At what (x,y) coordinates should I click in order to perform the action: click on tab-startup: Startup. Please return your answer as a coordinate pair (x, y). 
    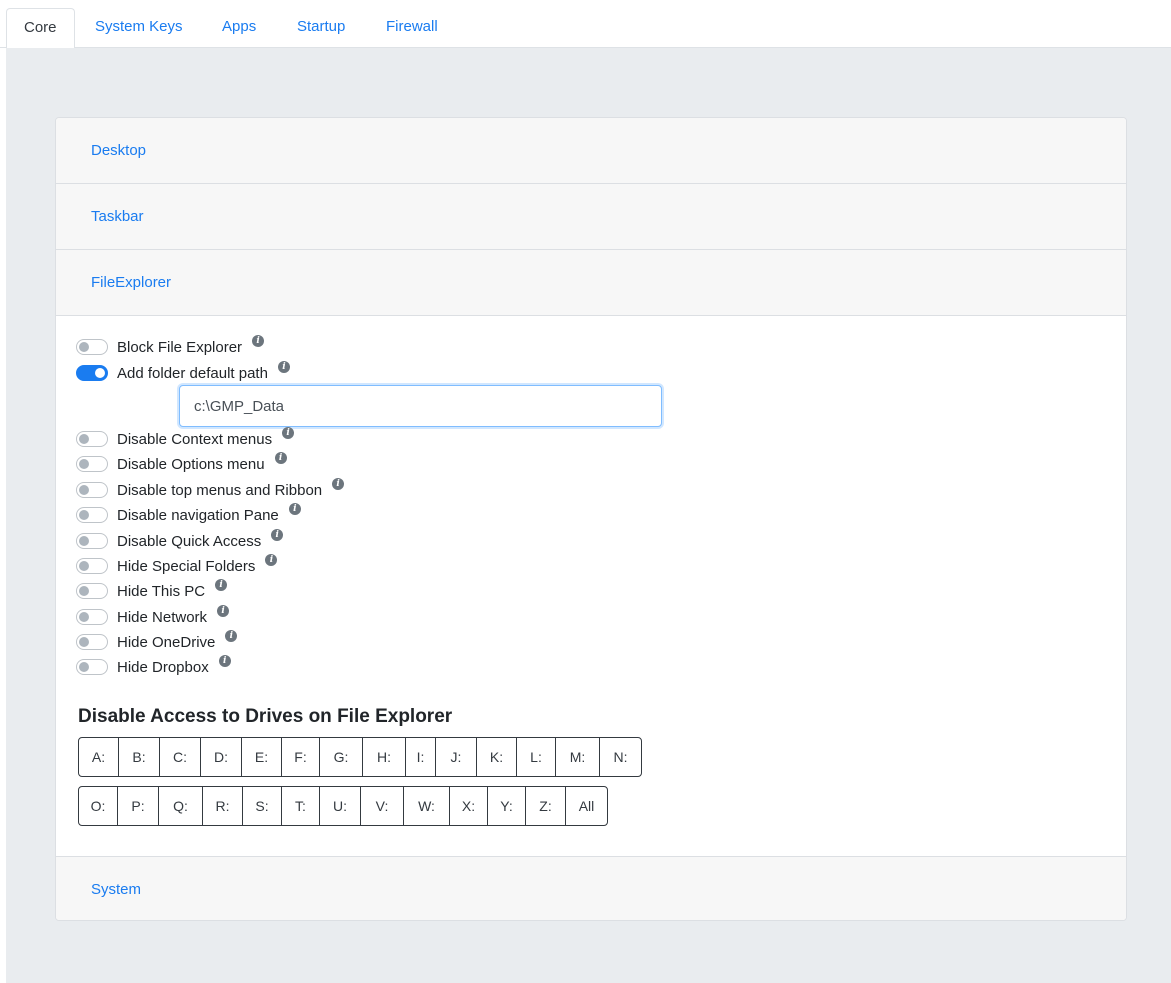
    Looking at the image, I should click on (321, 28).